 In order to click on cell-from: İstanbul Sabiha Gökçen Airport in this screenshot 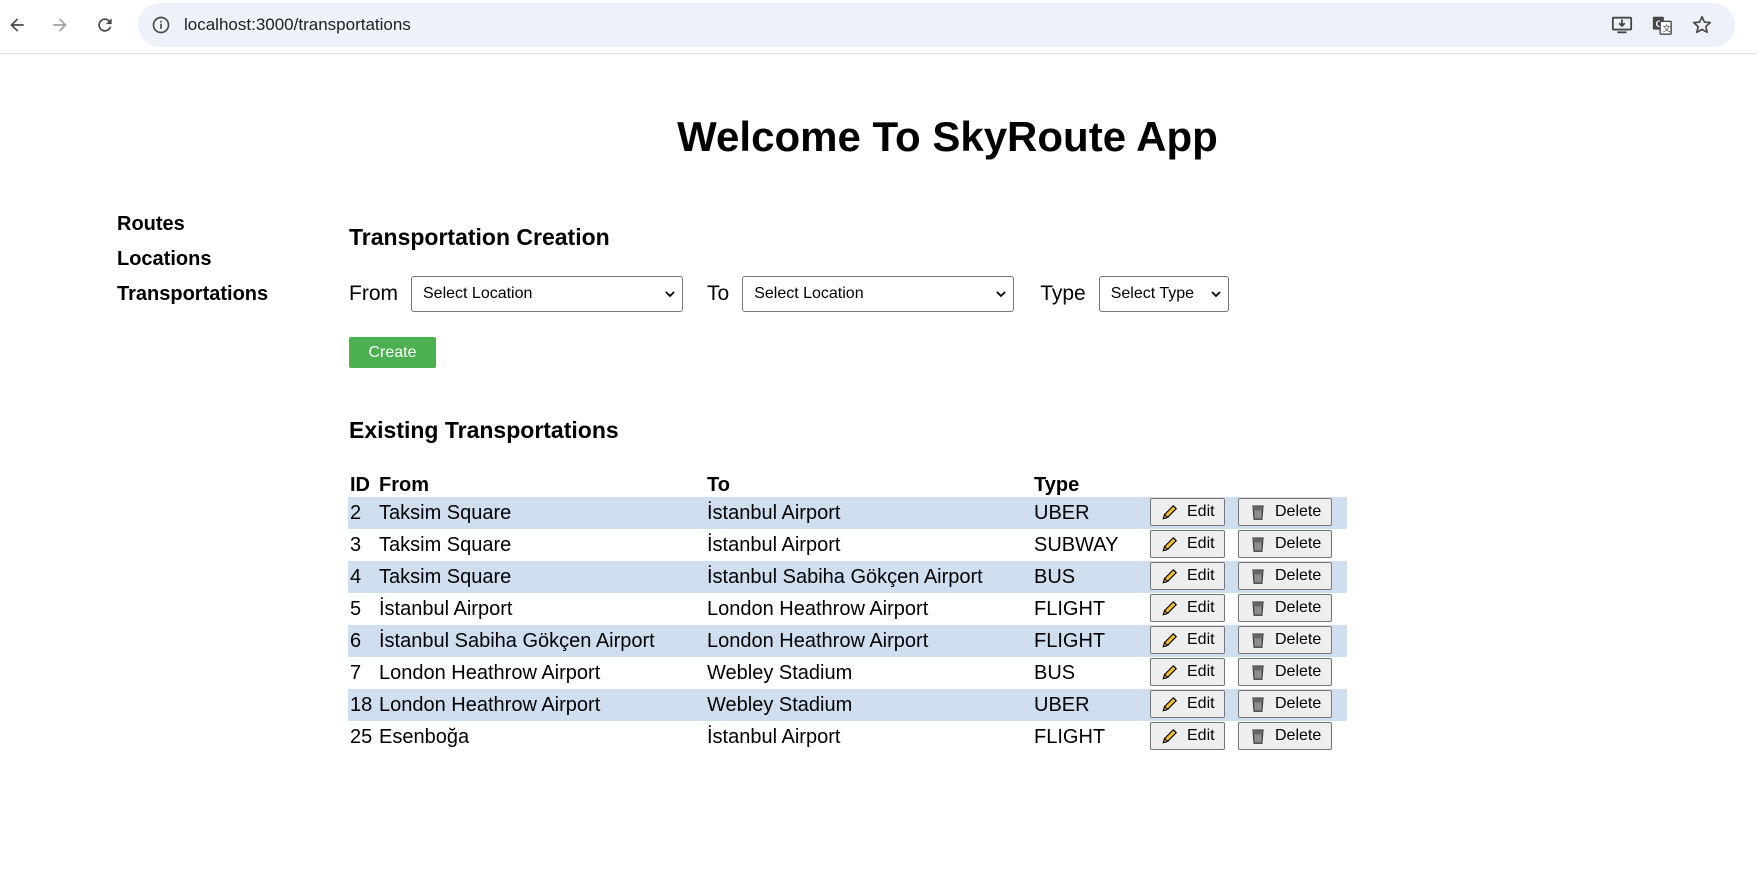, I will do `click(541, 641)`.